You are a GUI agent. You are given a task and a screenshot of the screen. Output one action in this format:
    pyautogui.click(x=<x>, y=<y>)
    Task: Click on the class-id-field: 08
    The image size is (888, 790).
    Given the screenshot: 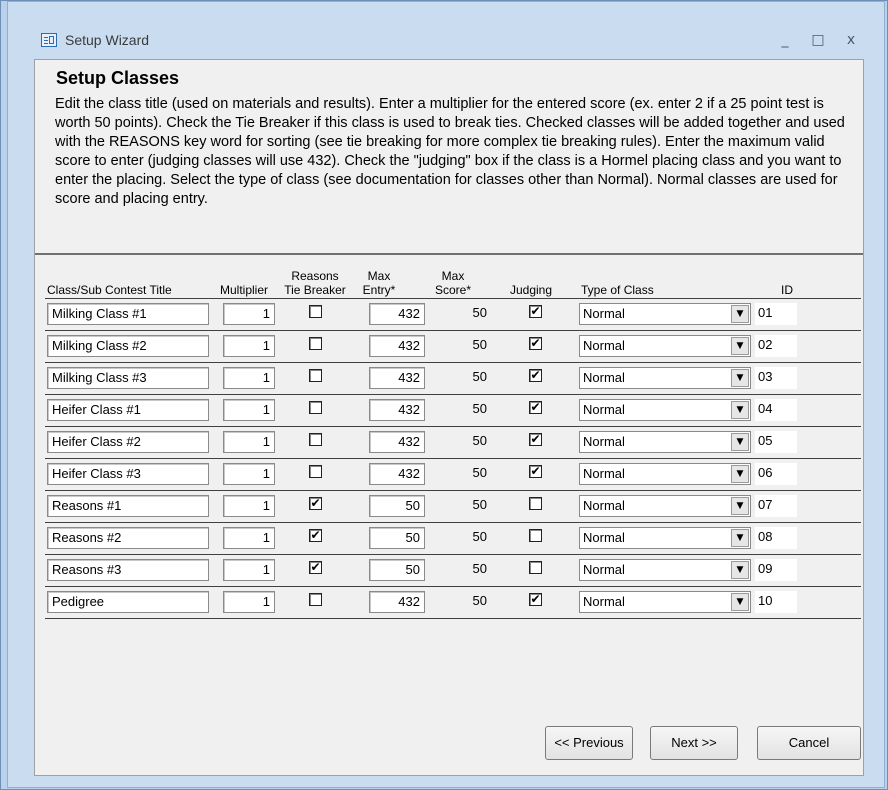 What is the action you would take?
    pyautogui.click(x=776, y=538)
    